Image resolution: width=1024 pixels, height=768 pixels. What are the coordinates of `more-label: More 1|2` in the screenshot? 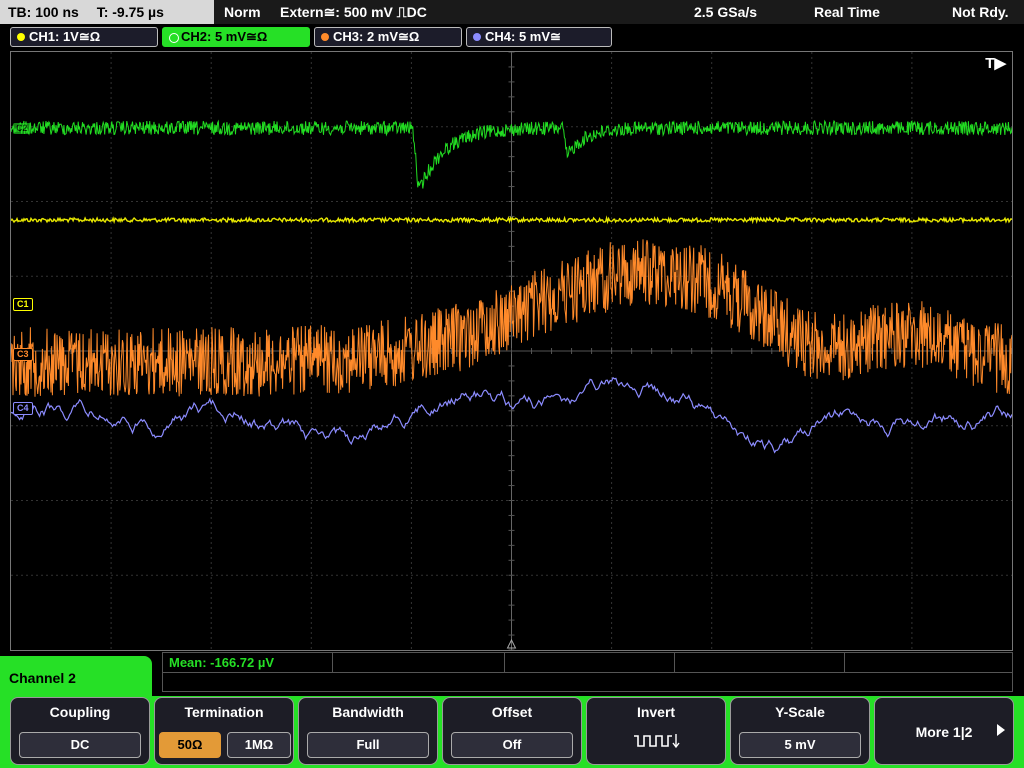 It's located at (944, 732).